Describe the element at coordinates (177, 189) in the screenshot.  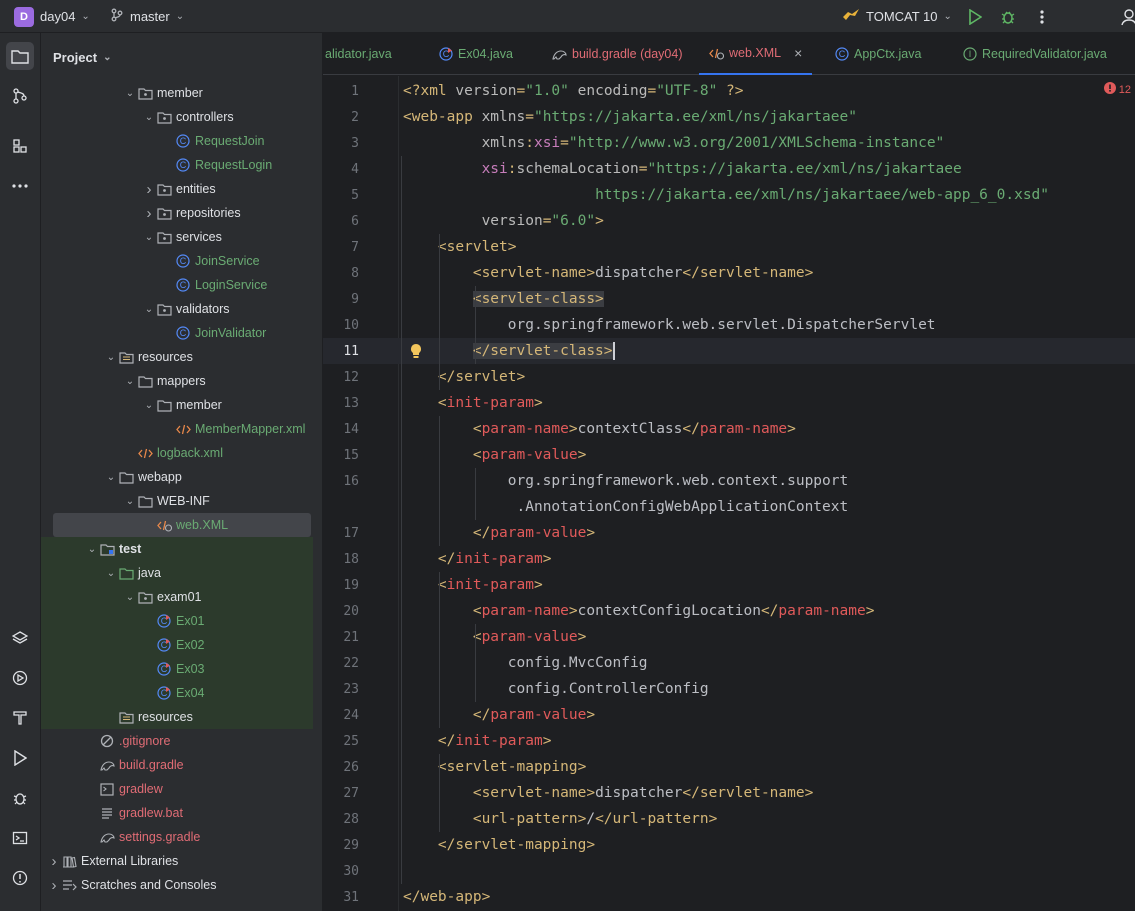
I see `tree-item: › entities` at that location.